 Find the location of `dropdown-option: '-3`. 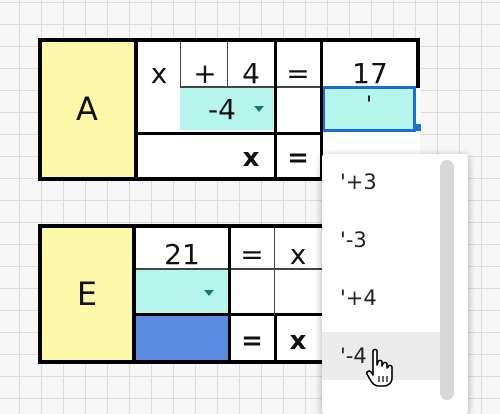

dropdown-option: '-3 is located at coordinates (381, 240).